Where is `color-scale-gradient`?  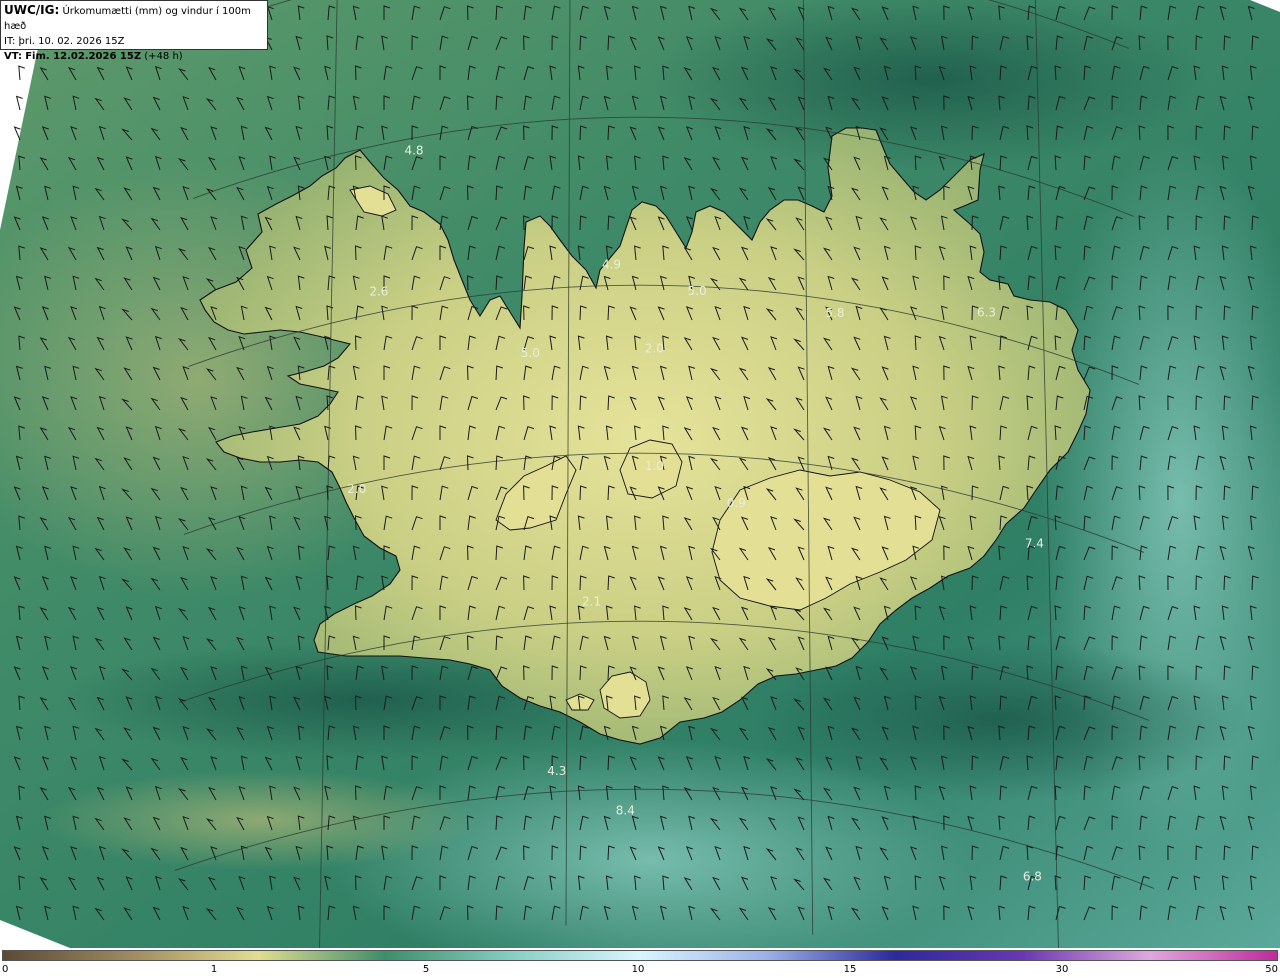 color-scale-gradient is located at coordinates (640, 955).